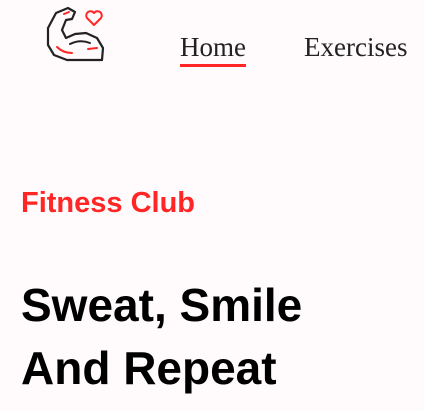 This screenshot has width=424, height=410. What do you see at coordinates (162, 305) in the screenshot?
I see `hero-title-line-1: Sweat, Smile` at bounding box center [162, 305].